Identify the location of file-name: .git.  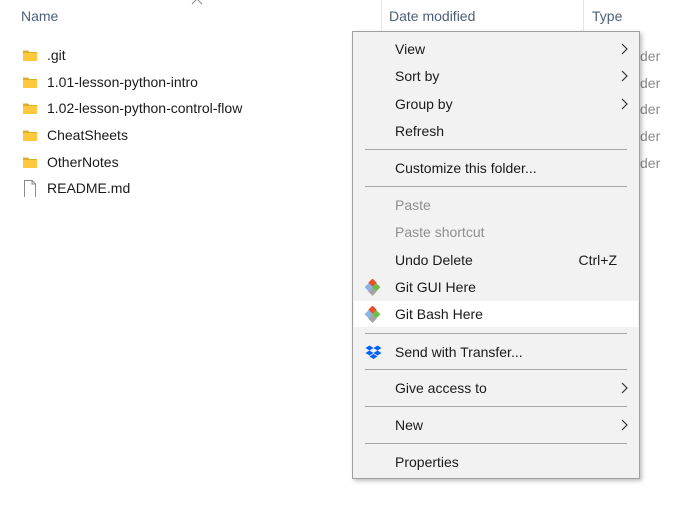
(56, 55).